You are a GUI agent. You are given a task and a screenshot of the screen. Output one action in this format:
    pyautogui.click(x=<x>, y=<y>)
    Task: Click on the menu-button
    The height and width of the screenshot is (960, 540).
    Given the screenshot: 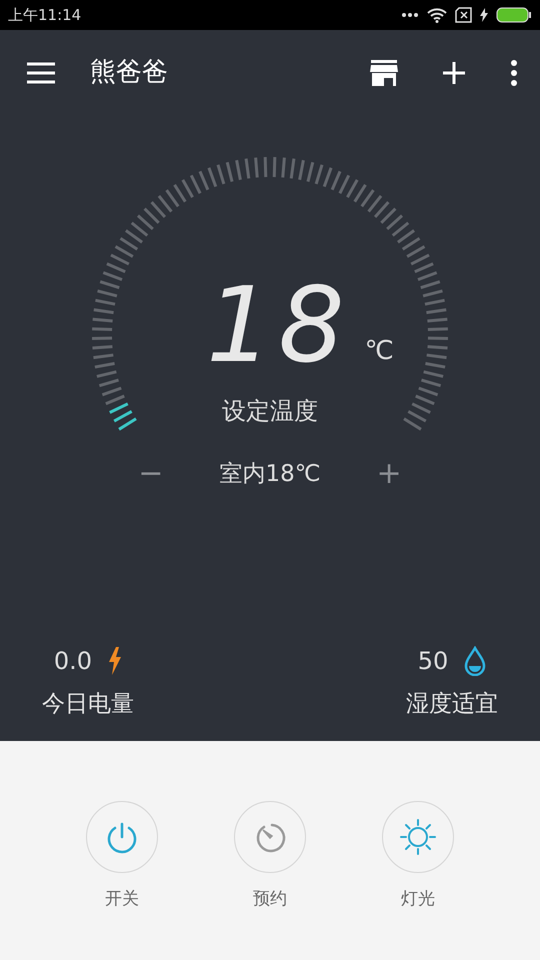 What is the action you would take?
    pyautogui.click(x=41, y=72)
    